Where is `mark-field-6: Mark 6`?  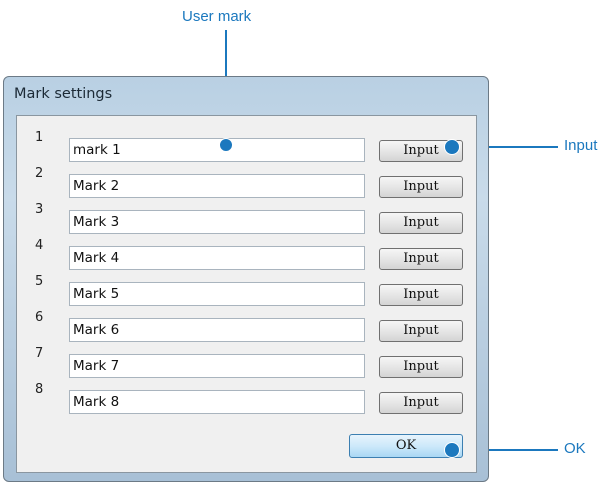 mark-field-6: Mark 6 is located at coordinates (217, 330).